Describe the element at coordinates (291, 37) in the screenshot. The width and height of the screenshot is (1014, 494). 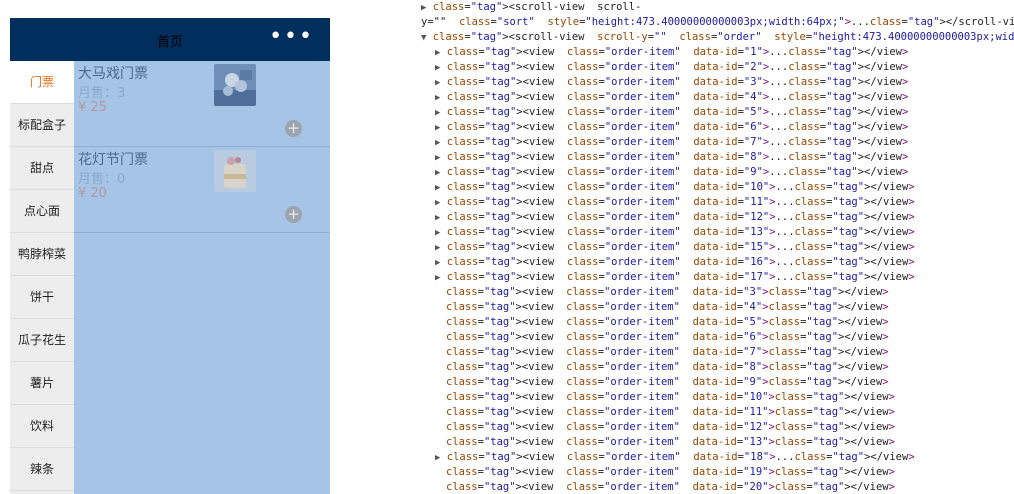
I see `more-options-icon: •••` at that location.